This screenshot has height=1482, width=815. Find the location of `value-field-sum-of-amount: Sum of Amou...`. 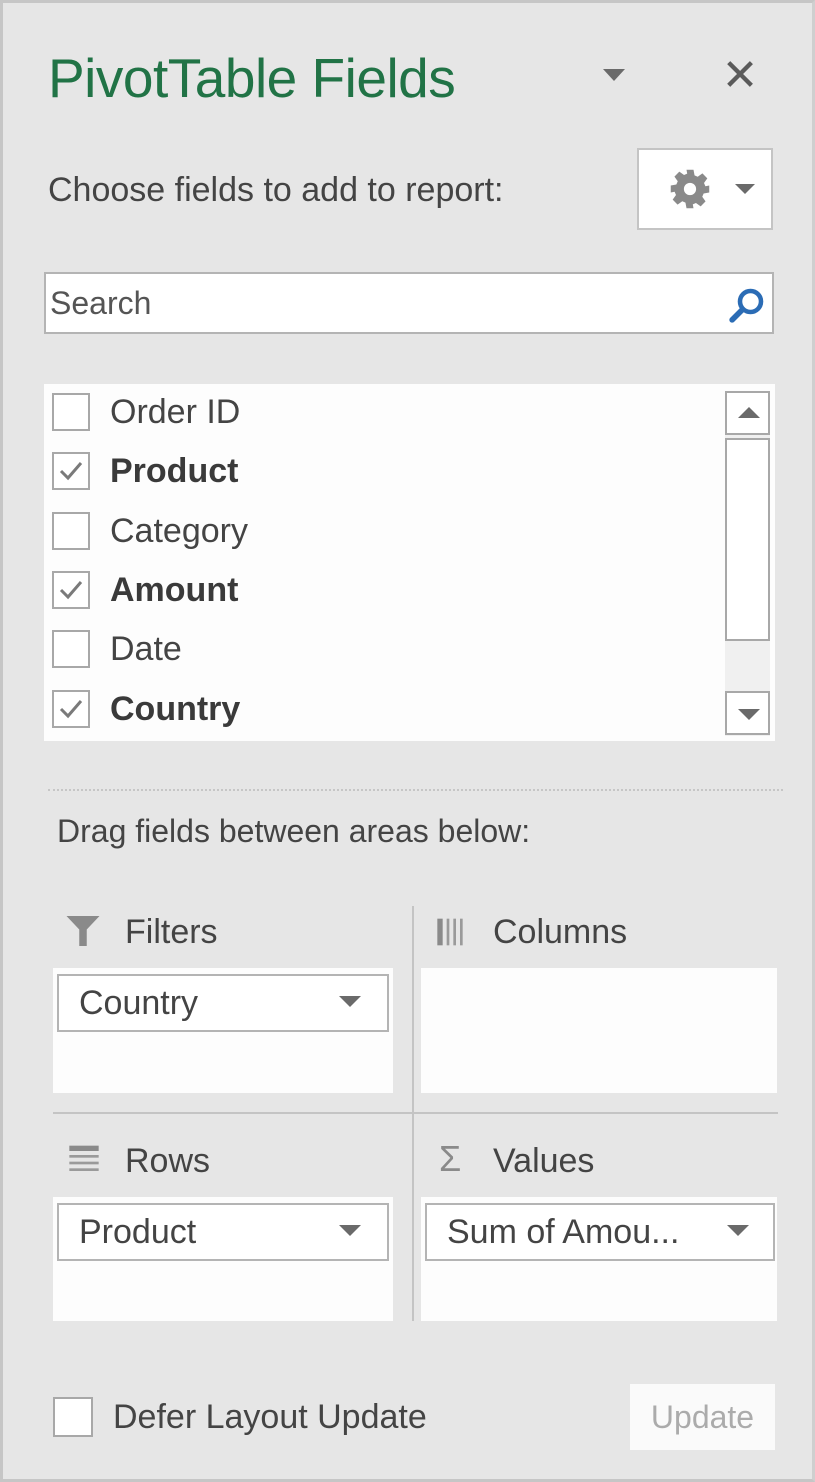

value-field-sum-of-amount: Sum of Amou... is located at coordinates (600, 1232).